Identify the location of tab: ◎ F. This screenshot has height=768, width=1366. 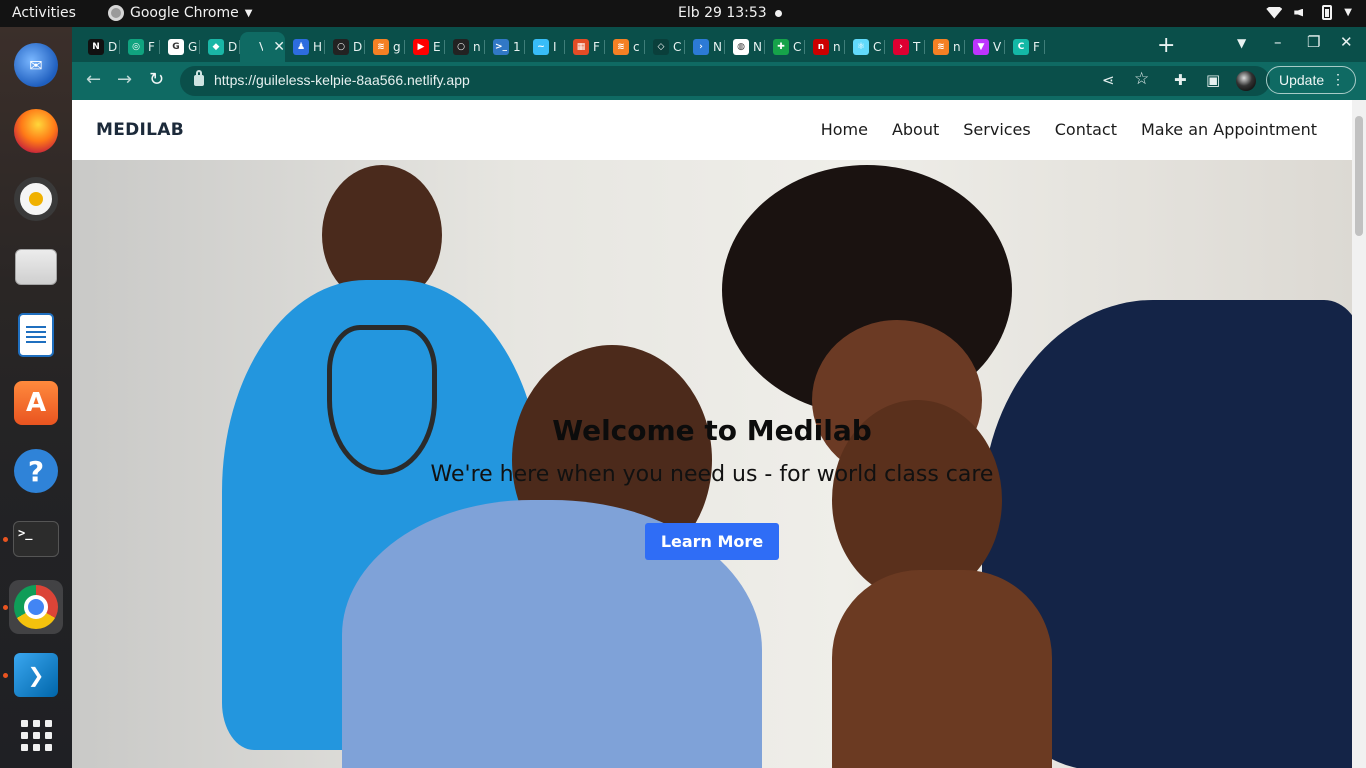
(140, 47).